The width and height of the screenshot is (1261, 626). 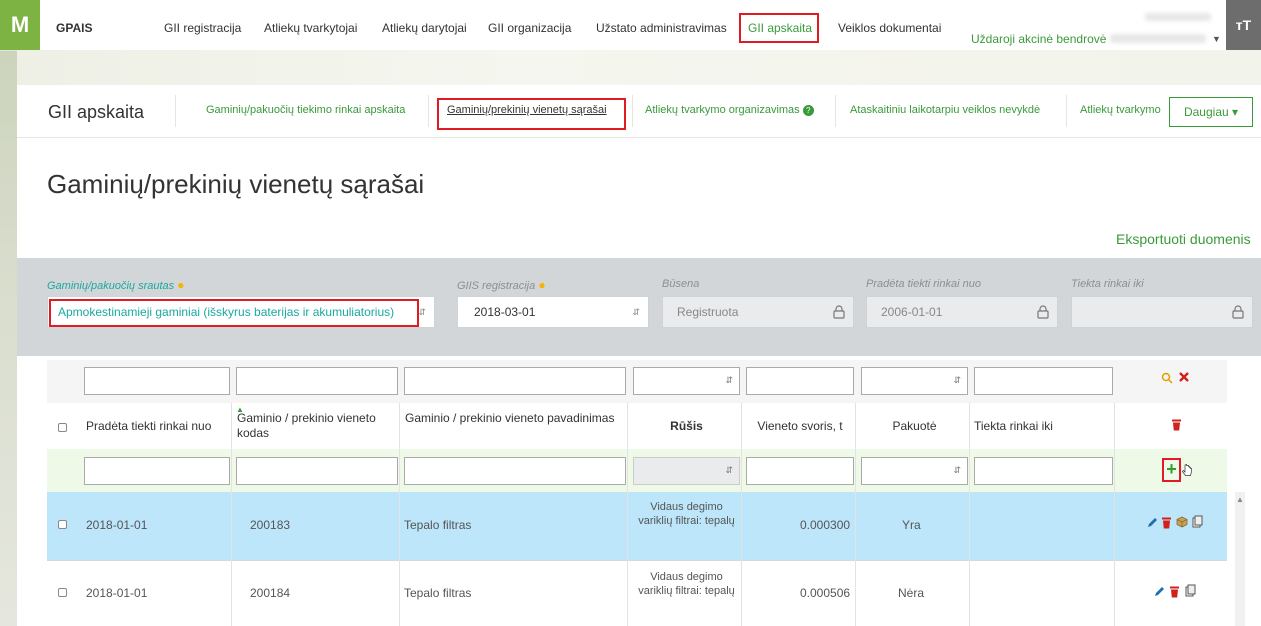 What do you see at coordinates (1183, 239) in the screenshot?
I see `export-data-link: Eksportuoti duomenis` at bounding box center [1183, 239].